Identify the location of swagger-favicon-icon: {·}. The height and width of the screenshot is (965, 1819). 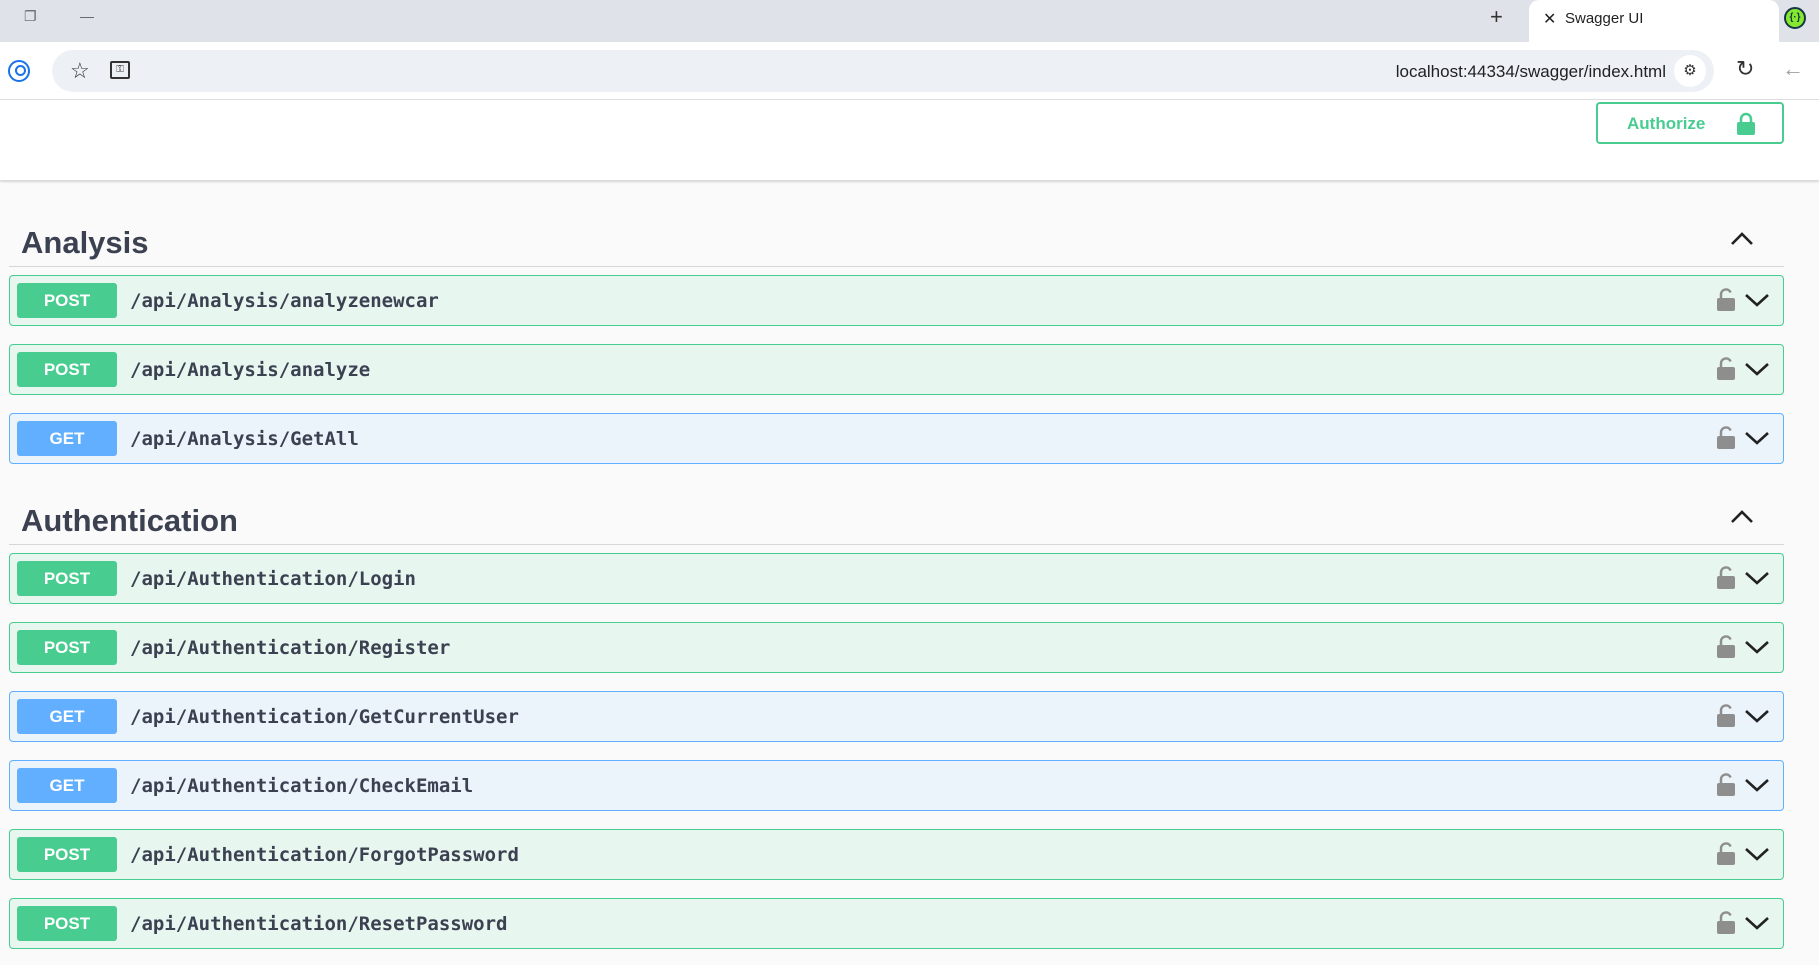
(1795, 18).